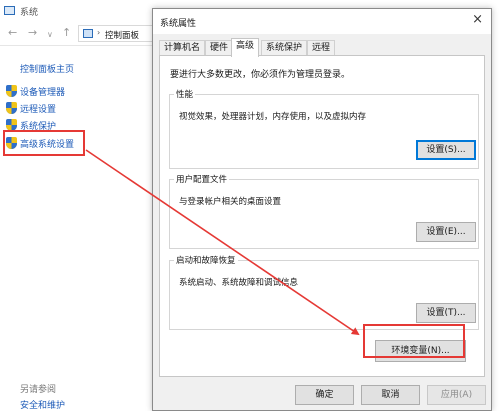  I want to click on navigation-bar: ← → ∨ ↑ › 控制面板, so click(76, 34).